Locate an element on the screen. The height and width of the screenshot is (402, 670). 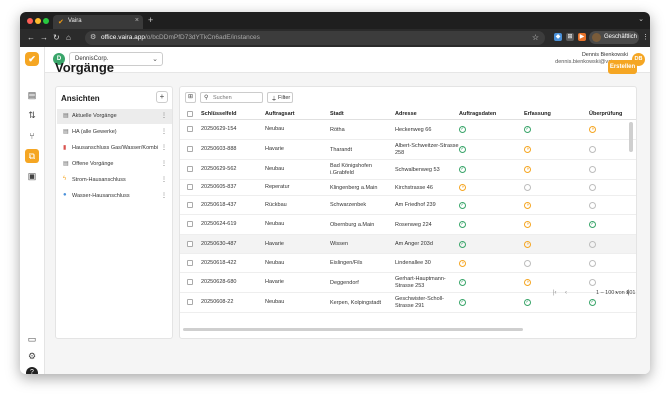
back-button: ← is located at coordinates (31, 37).